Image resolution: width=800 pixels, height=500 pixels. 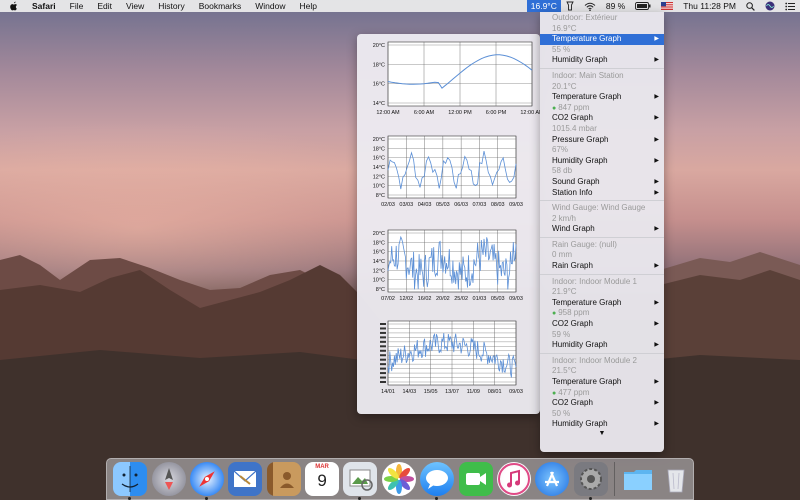 What do you see at coordinates (307, 6) in the screenshot?
I see `menu-help: Help` at bounding box center [307, 6].